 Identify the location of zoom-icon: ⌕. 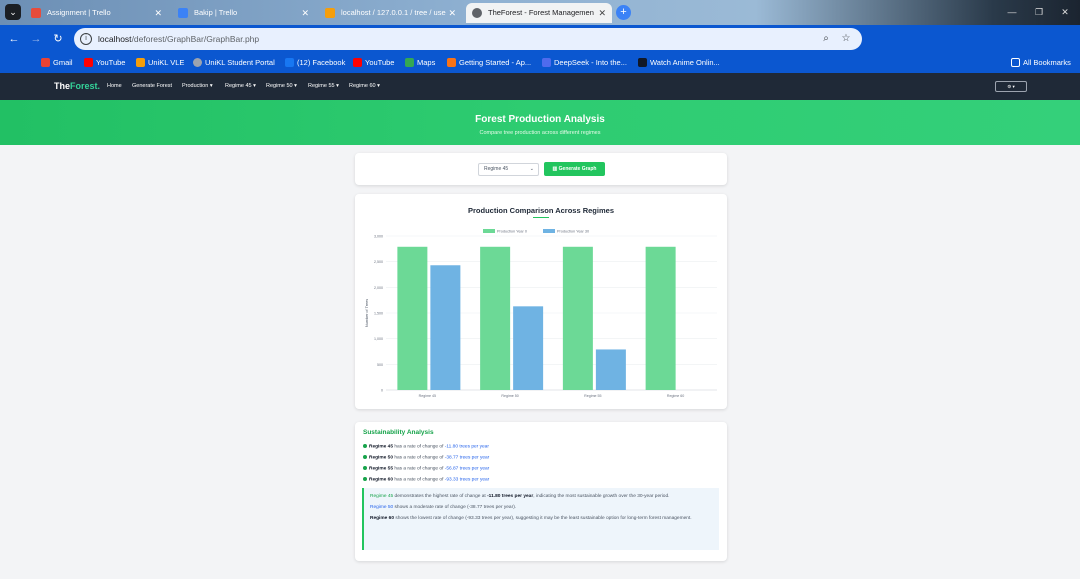
(826, 39).